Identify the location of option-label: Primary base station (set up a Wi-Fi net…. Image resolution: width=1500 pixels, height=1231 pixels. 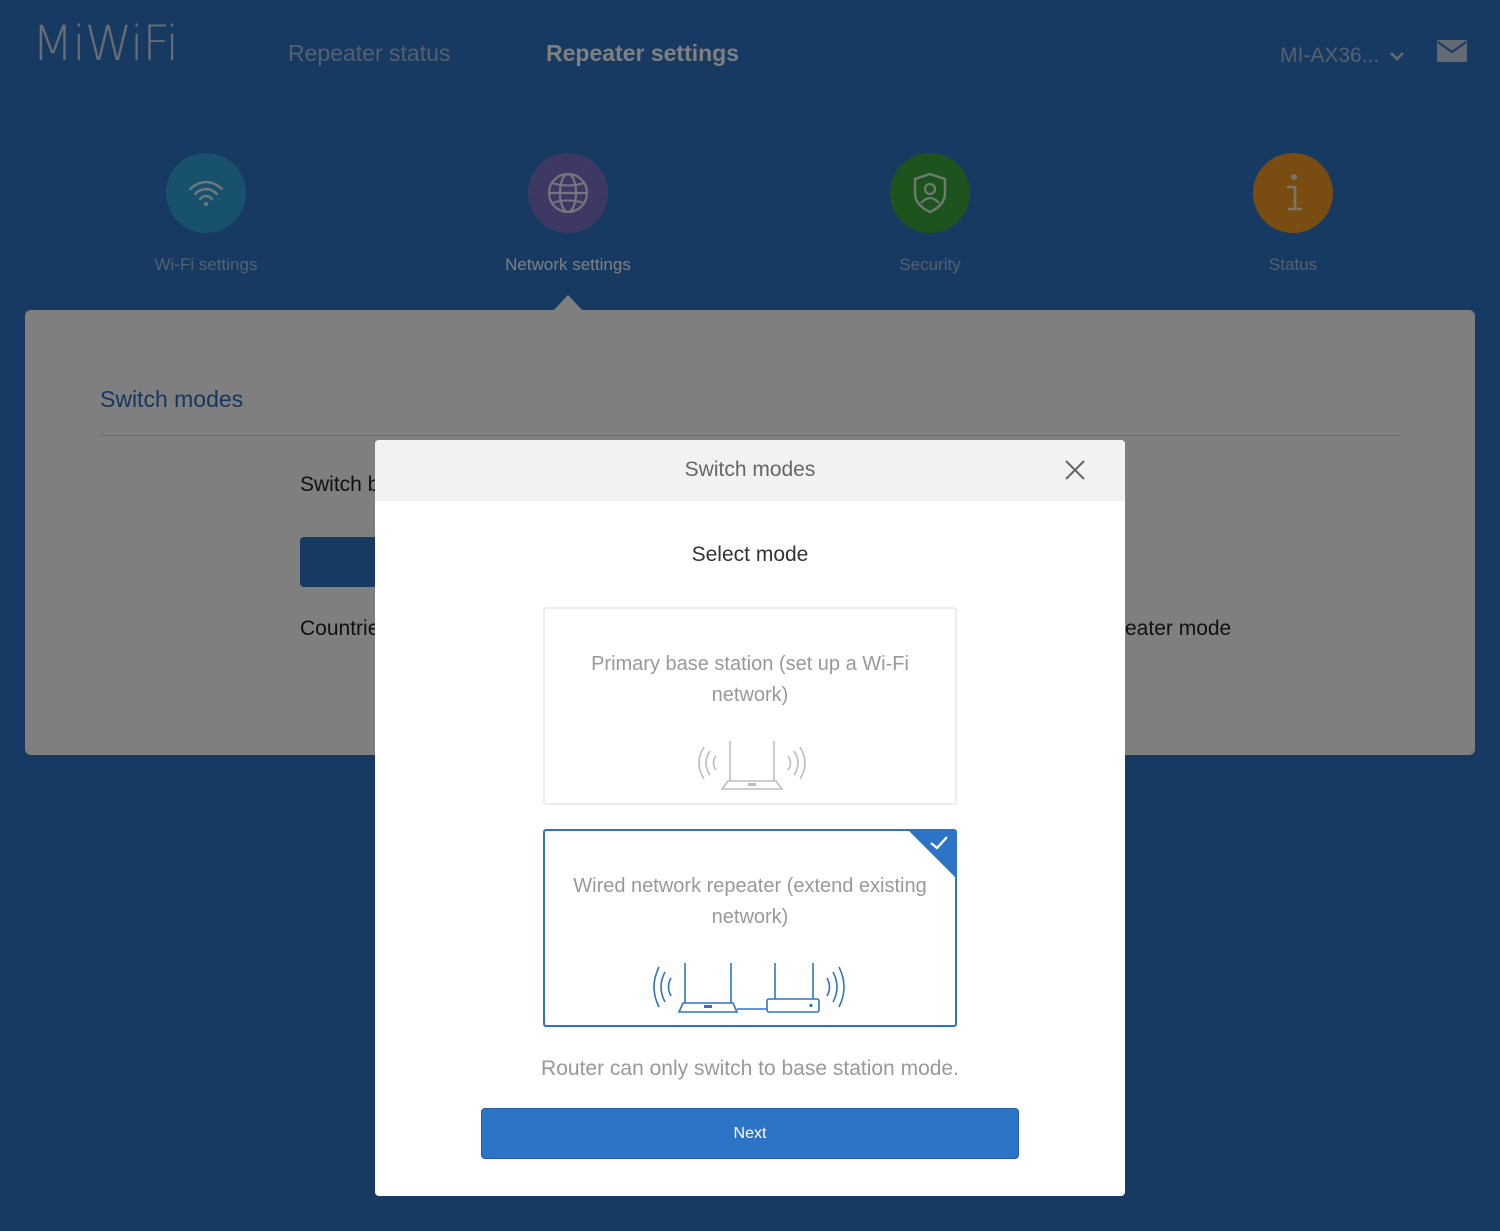
(750, 679).